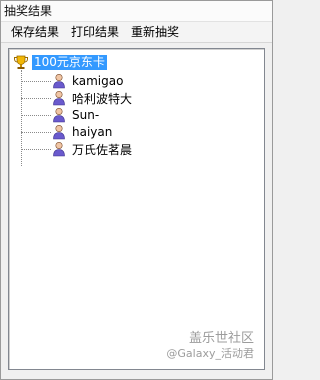  What do you see at coordinates (66, 132) in the screenshot?
I see `tree-child-node: haiyan` at bounding box center [66, 132].